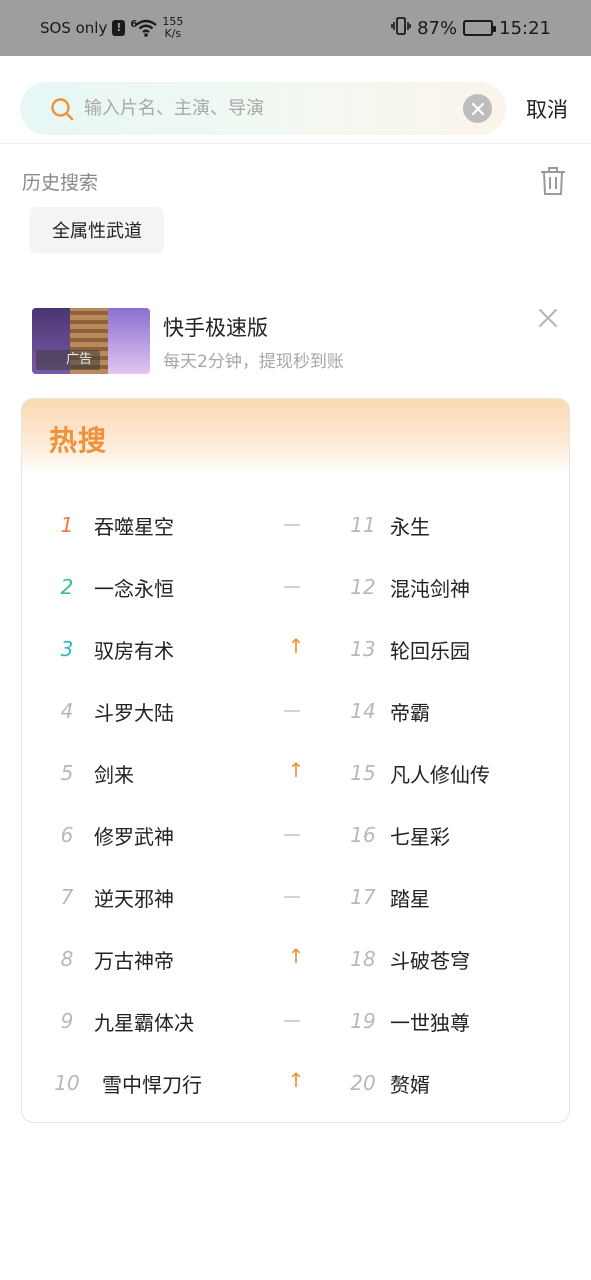 Image resolution: width=591 pixels, height=1280 pixels. What do you see at coordinates (97, 230) in the screenshot?
I see `history-chip: 全属性武道` at bounding box center [97, 230].